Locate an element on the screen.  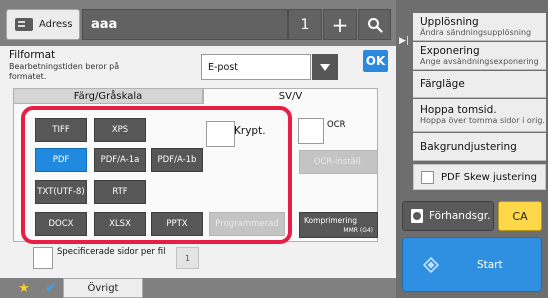
sidebar-item-sub: Ange avsändningsexponering is located at coordinates (479, 61).